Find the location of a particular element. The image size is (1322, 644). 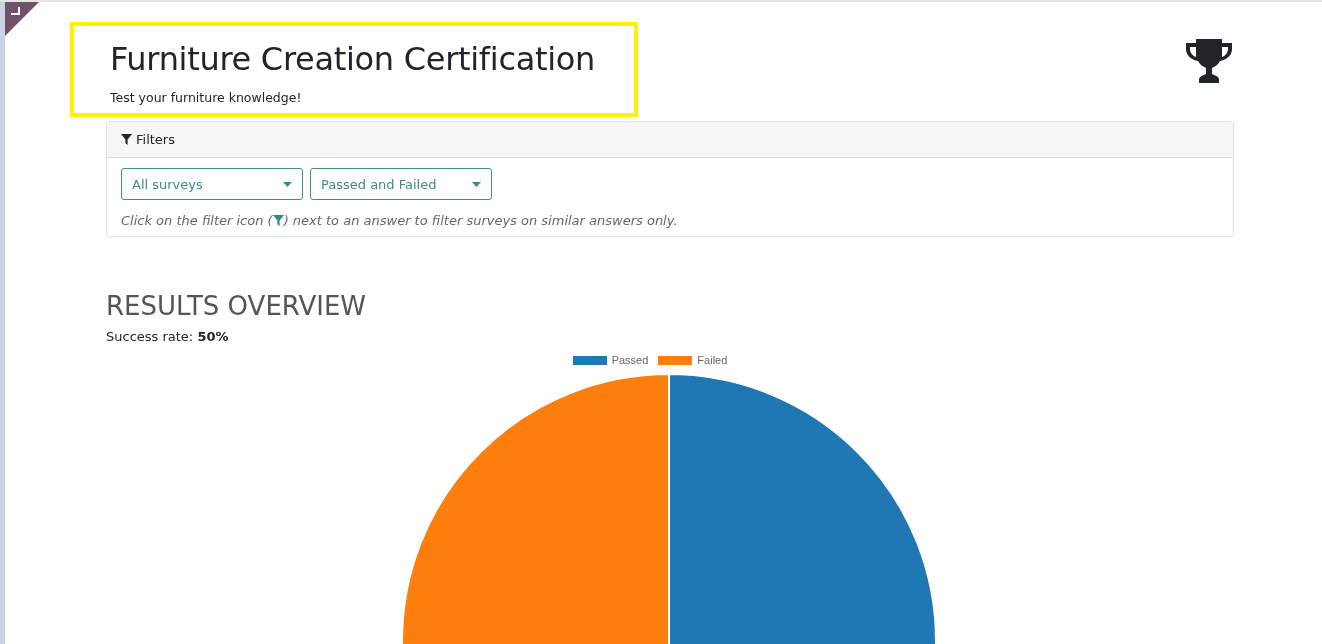

corner-icon is located at coordinates (16, 11).